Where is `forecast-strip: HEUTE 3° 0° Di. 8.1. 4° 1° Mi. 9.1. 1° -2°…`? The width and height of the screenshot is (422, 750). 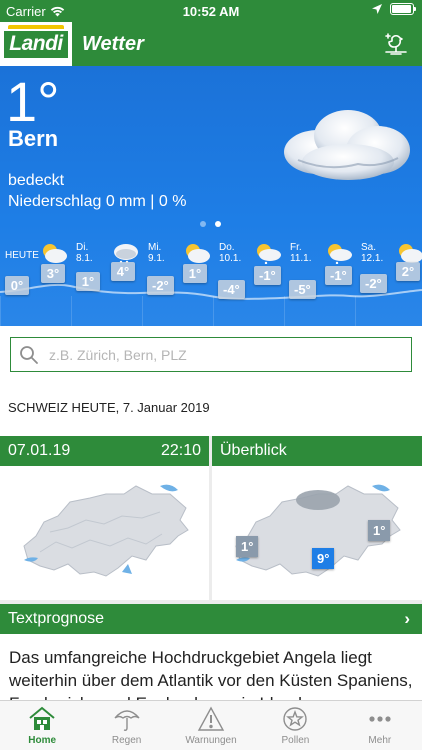
forecast-strip: HEUTE 3° 0° Di. 8.1. 4° 1° Mi. 9.1. 1° -2°… is located at coordinates (211, 281).